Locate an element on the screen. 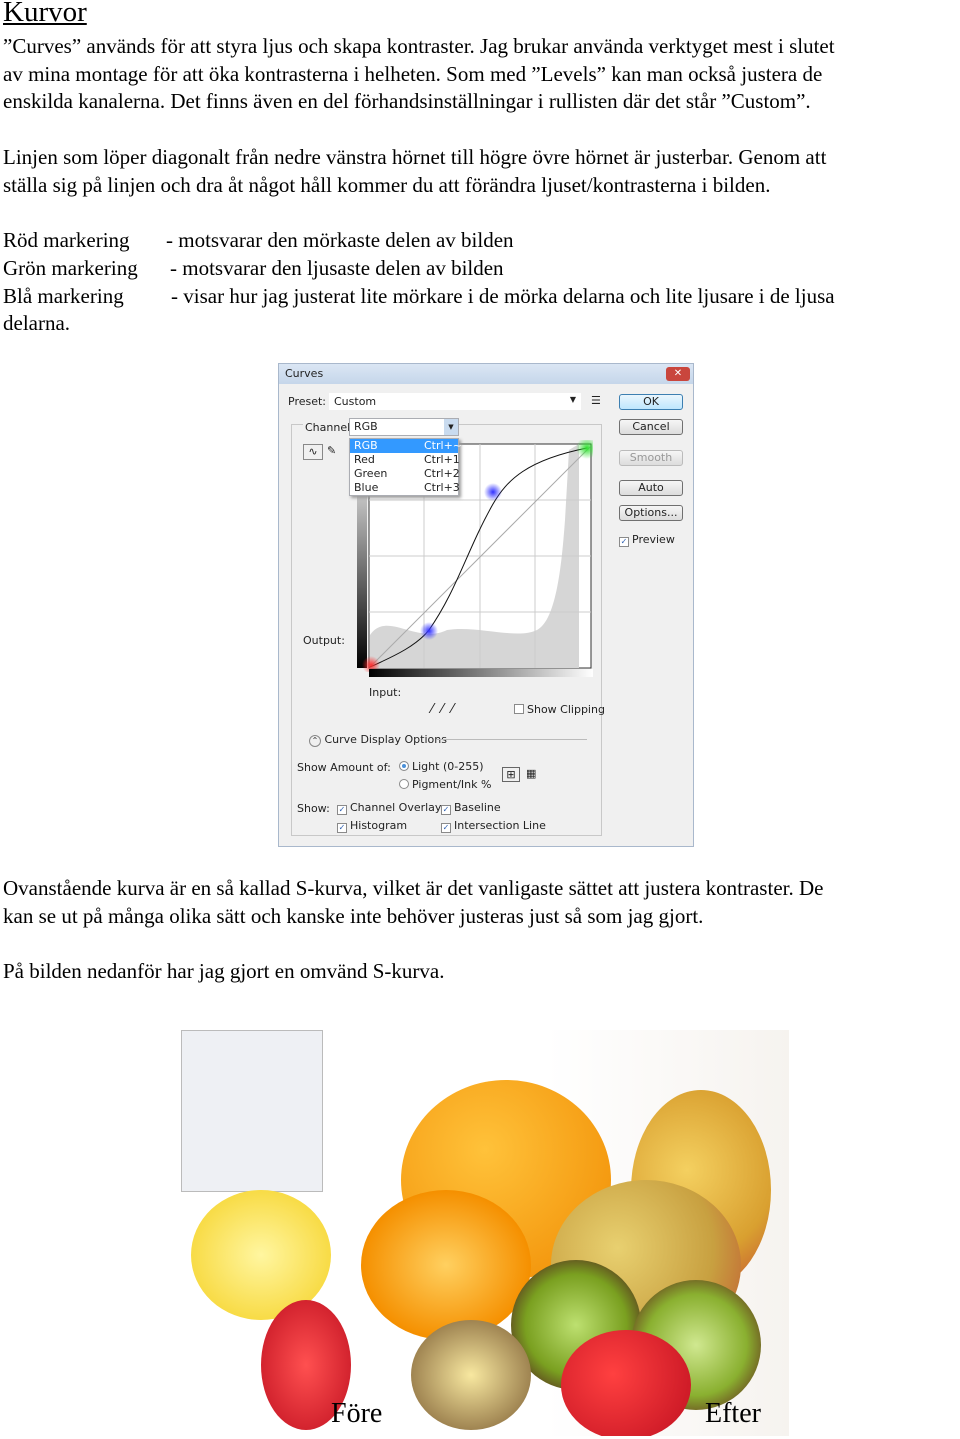 The width and height of the screenshot is (960, 1439). preset-label: Preset: is located at coordinates (307, 401).